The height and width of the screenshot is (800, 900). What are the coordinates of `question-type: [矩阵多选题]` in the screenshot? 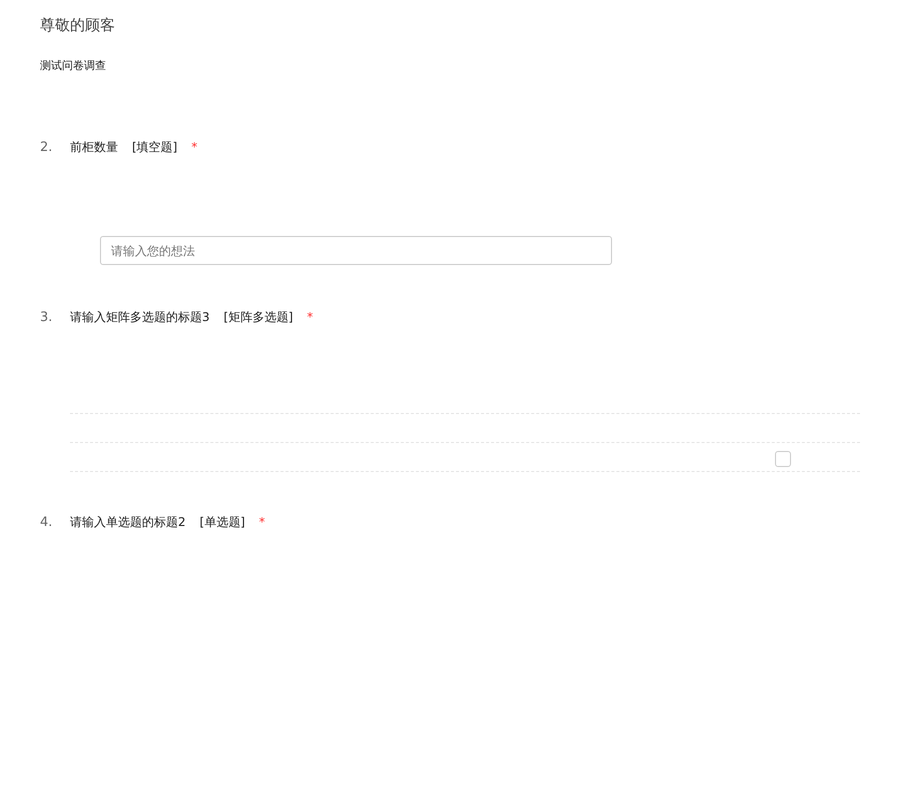 It's located at (259, 317).